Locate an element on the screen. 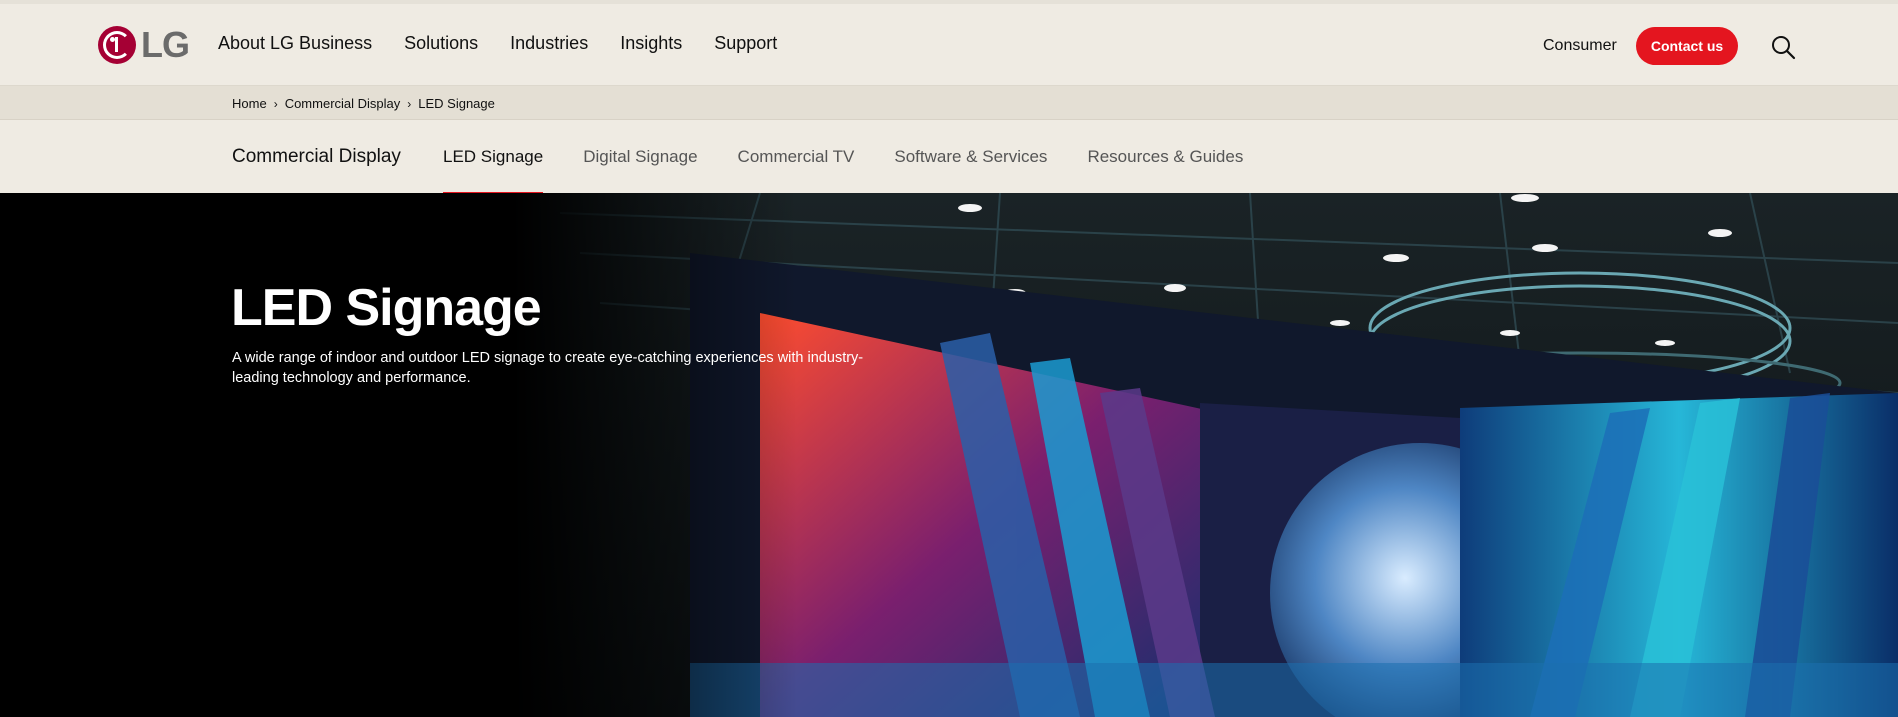 The image size is (1898, 717). breadcrumb-bar: Home › Commercial Display › LED Signage is located at coordinates (949, 103).